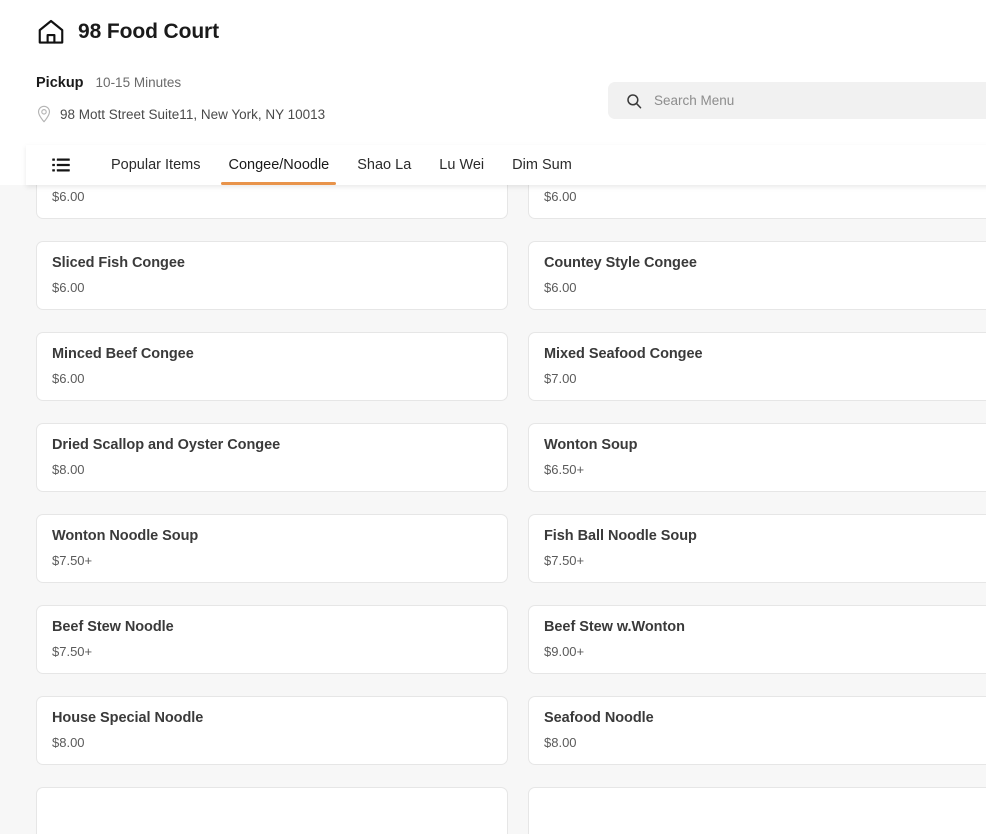 The width and height of the screenshot is (986, 834). Describe the element at coordinates (51, 32) in the screenshot. I see `home-icon` at that location.